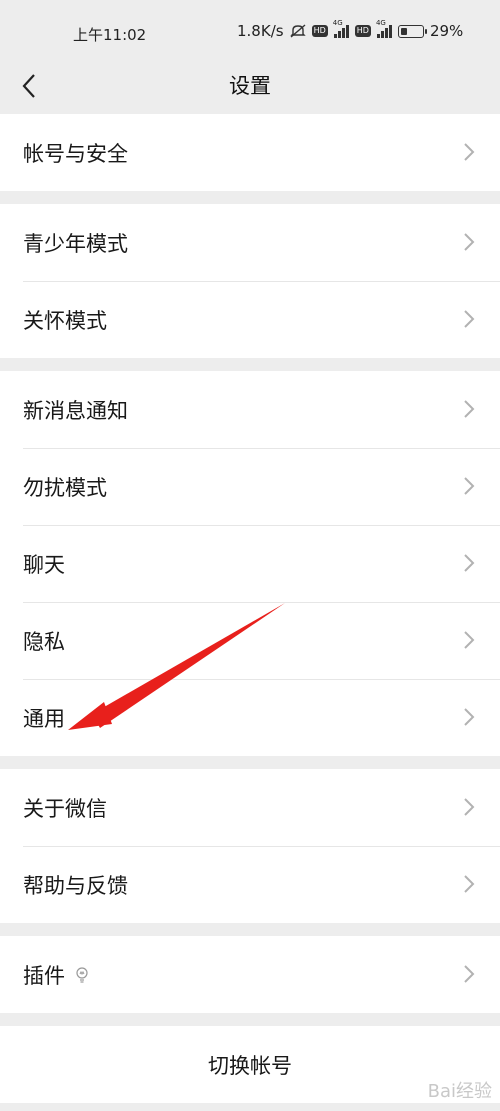 This screenshot has width=500, height=1111. What do you see at coordinates (250, 242) in the screenshot?
I see `settings-item-teen-mode: 青少年模式` at bounding box center [250, 242].